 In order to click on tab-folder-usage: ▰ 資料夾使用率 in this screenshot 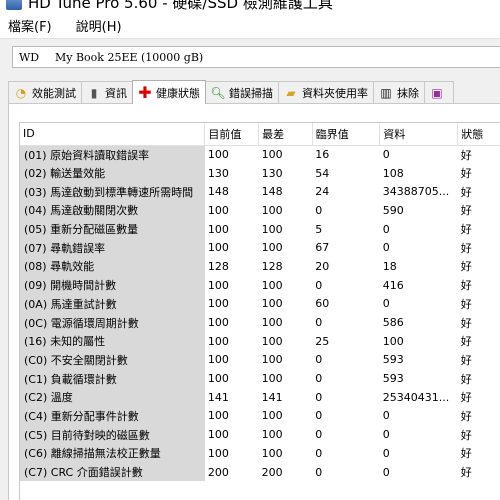, I will do `click(326, 92)`.